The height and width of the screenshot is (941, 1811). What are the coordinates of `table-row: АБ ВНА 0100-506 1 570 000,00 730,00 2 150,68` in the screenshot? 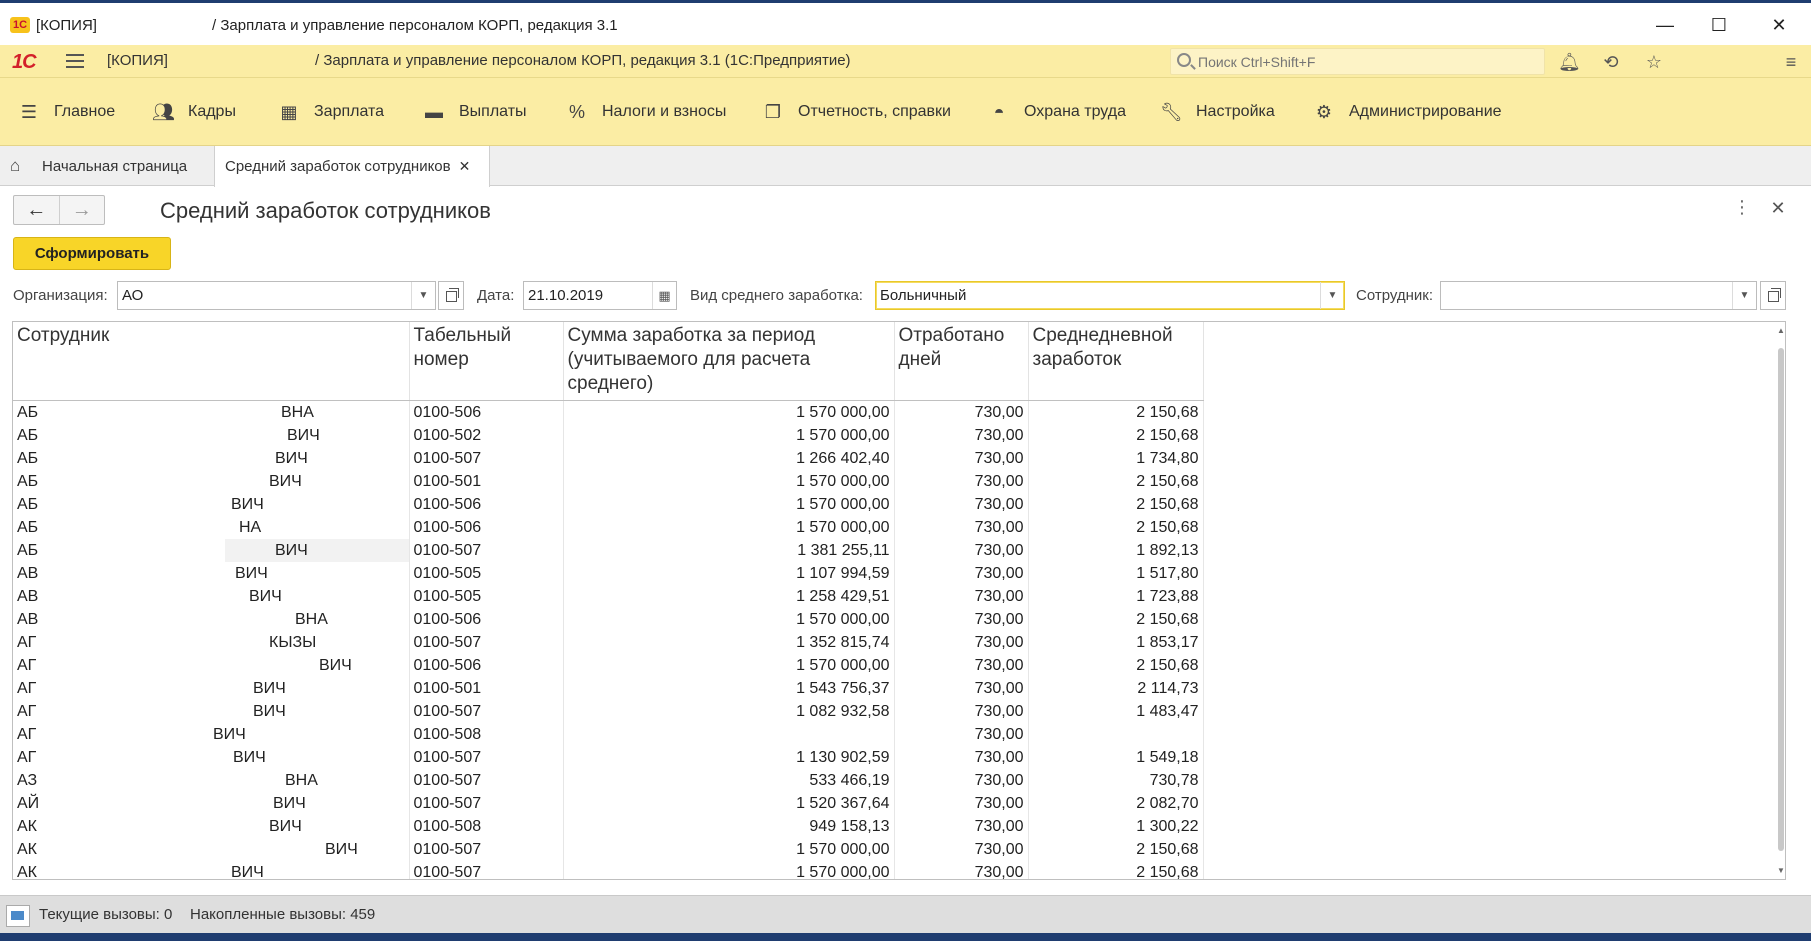 It's located at (608, 412).